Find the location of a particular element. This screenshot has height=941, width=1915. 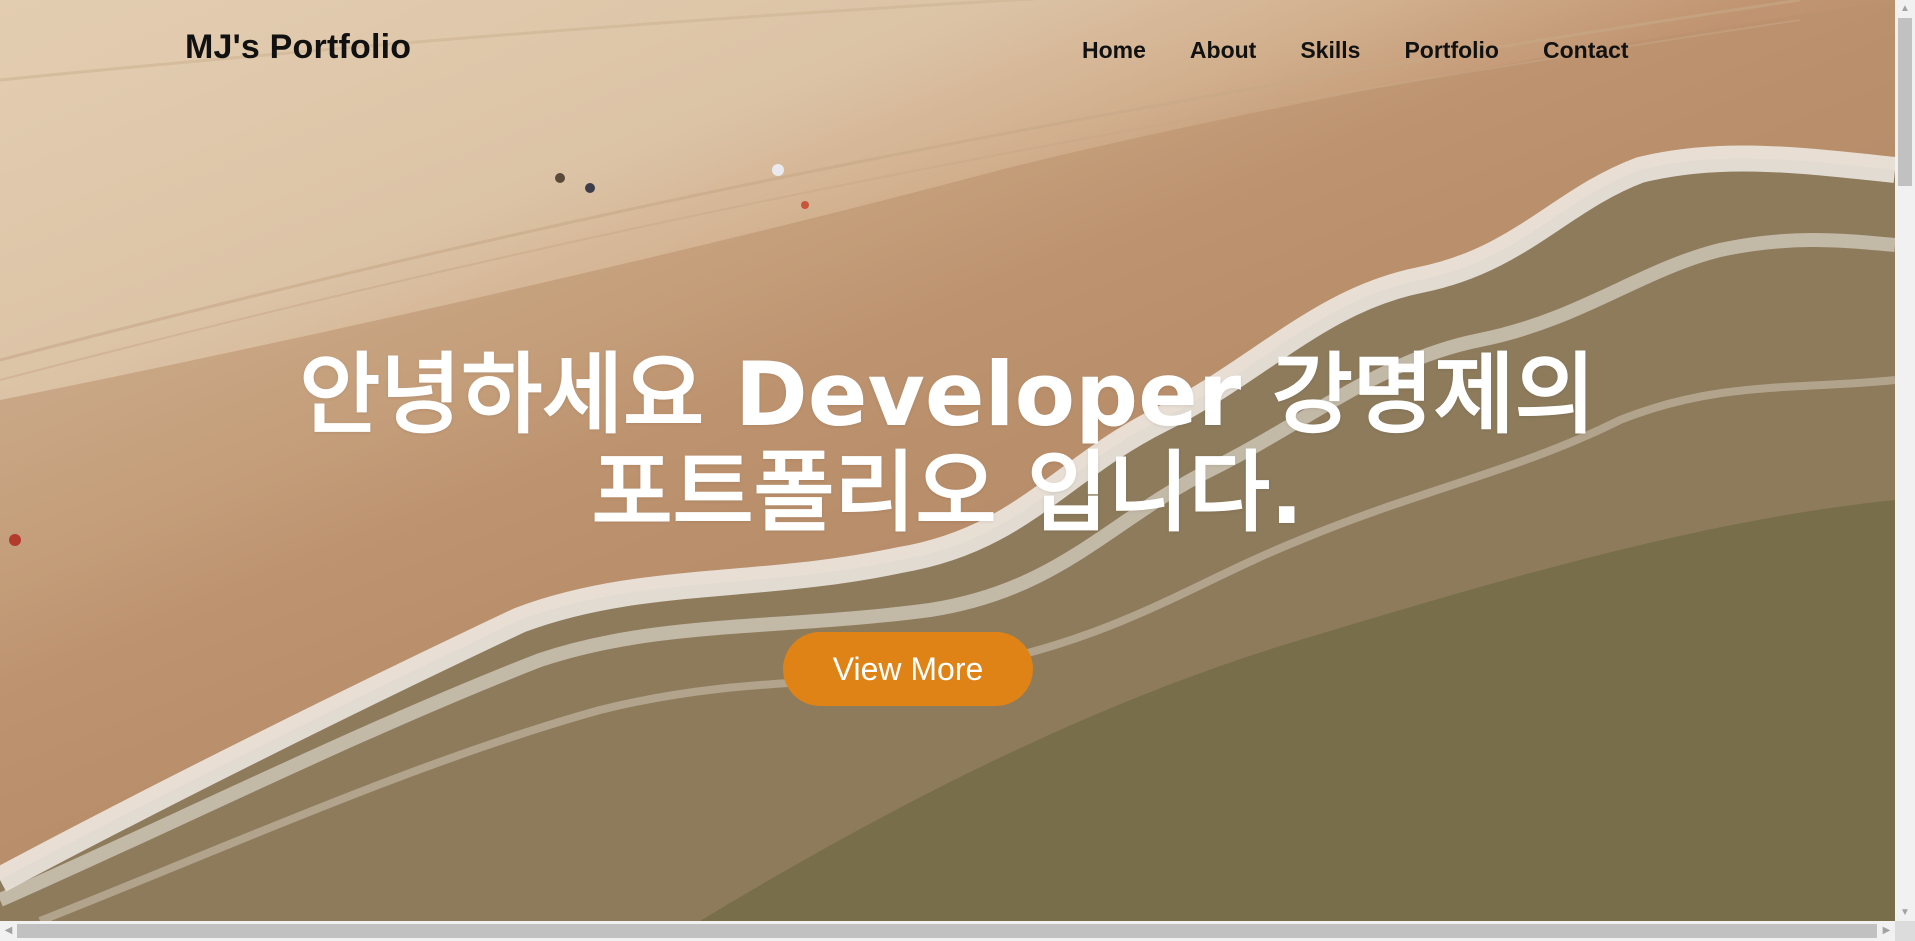

scroll-left-icon: ◀ is located at coordinates (8, 931).